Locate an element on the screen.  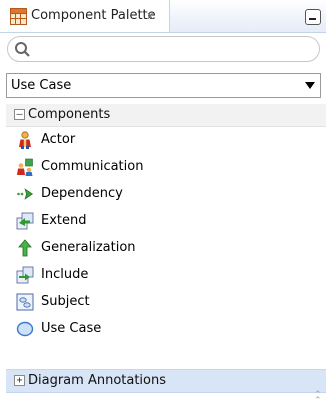
palette-item-label: Communication is located at coordinates (92, 166).